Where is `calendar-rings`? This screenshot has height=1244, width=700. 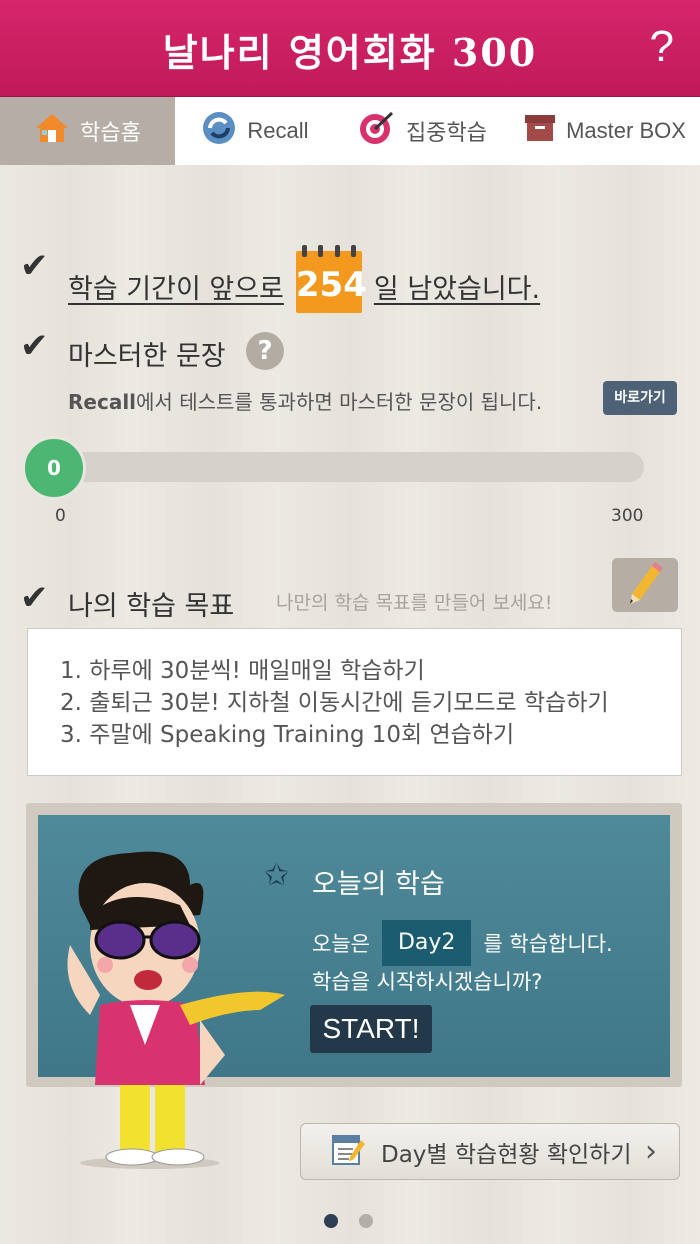
calendar-rings is located at coordinates (328, 251).